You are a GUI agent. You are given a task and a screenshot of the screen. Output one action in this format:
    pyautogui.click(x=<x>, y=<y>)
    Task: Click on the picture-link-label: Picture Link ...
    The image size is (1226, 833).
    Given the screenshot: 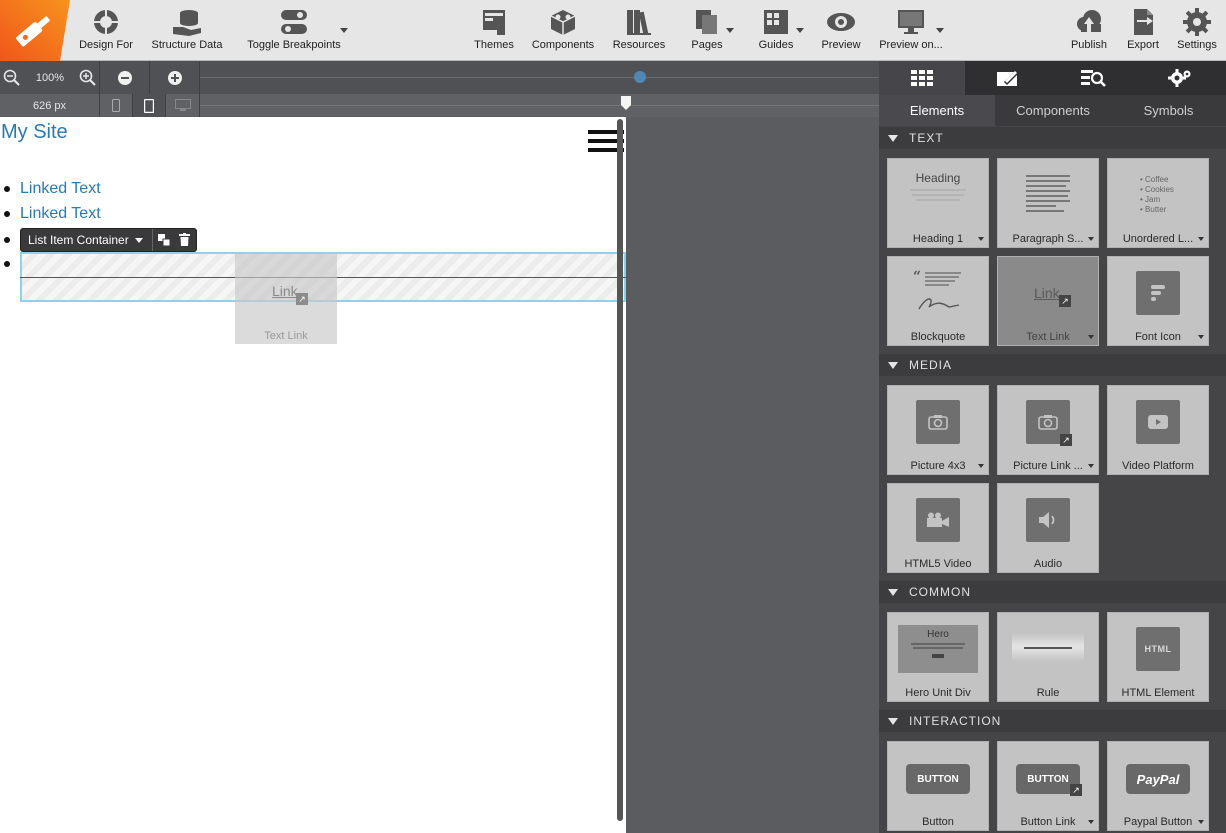 What is the action you would take?
    pyautogui.click(x=1048, y=466)
    